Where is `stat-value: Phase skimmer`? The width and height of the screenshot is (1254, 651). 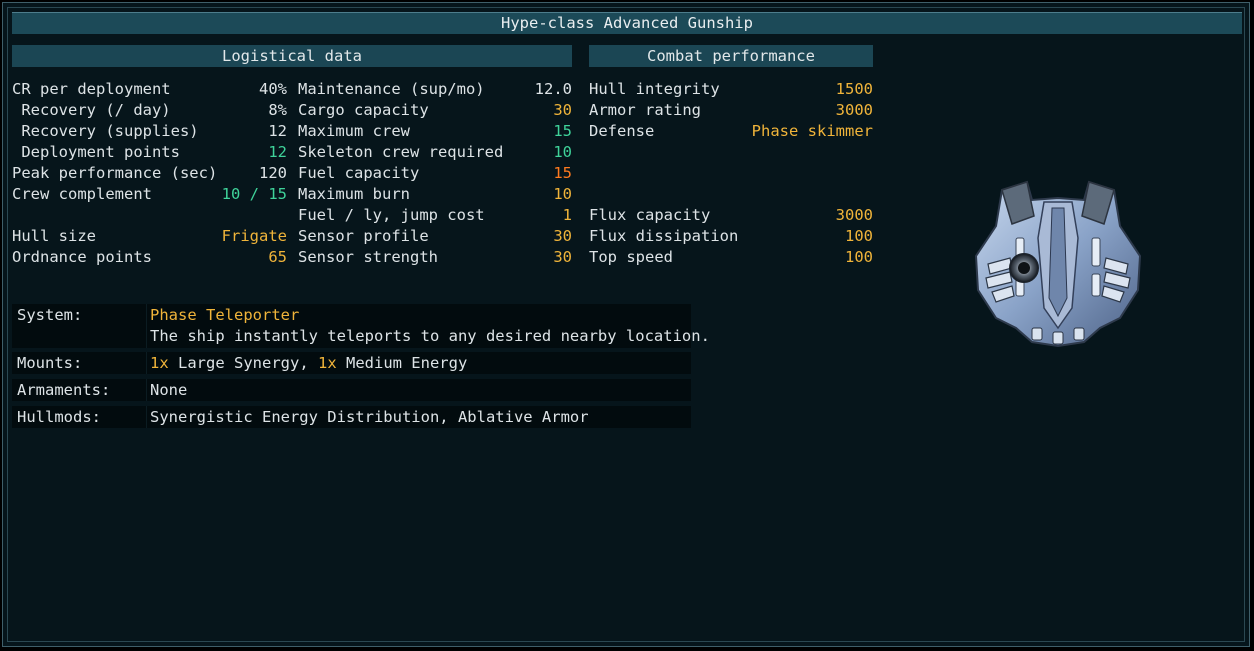
stat-value: Phase skimmer is located at coordinates (812, 131).